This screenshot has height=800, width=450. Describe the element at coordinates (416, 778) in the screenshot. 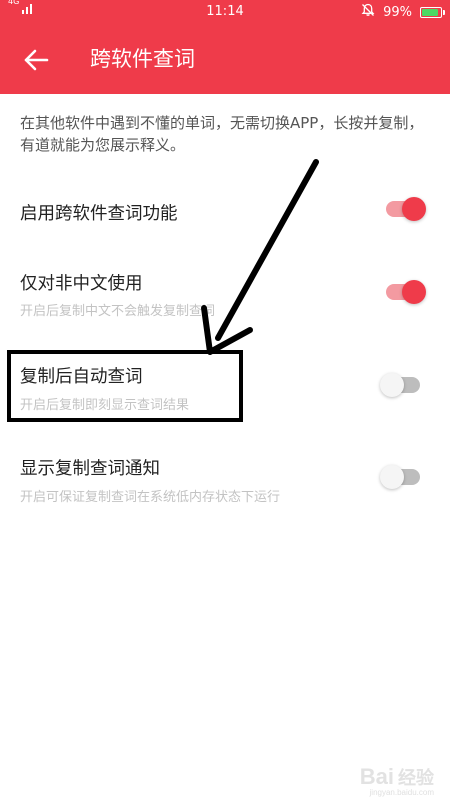

I see `watermark-logo-cn: 经验` at that location.